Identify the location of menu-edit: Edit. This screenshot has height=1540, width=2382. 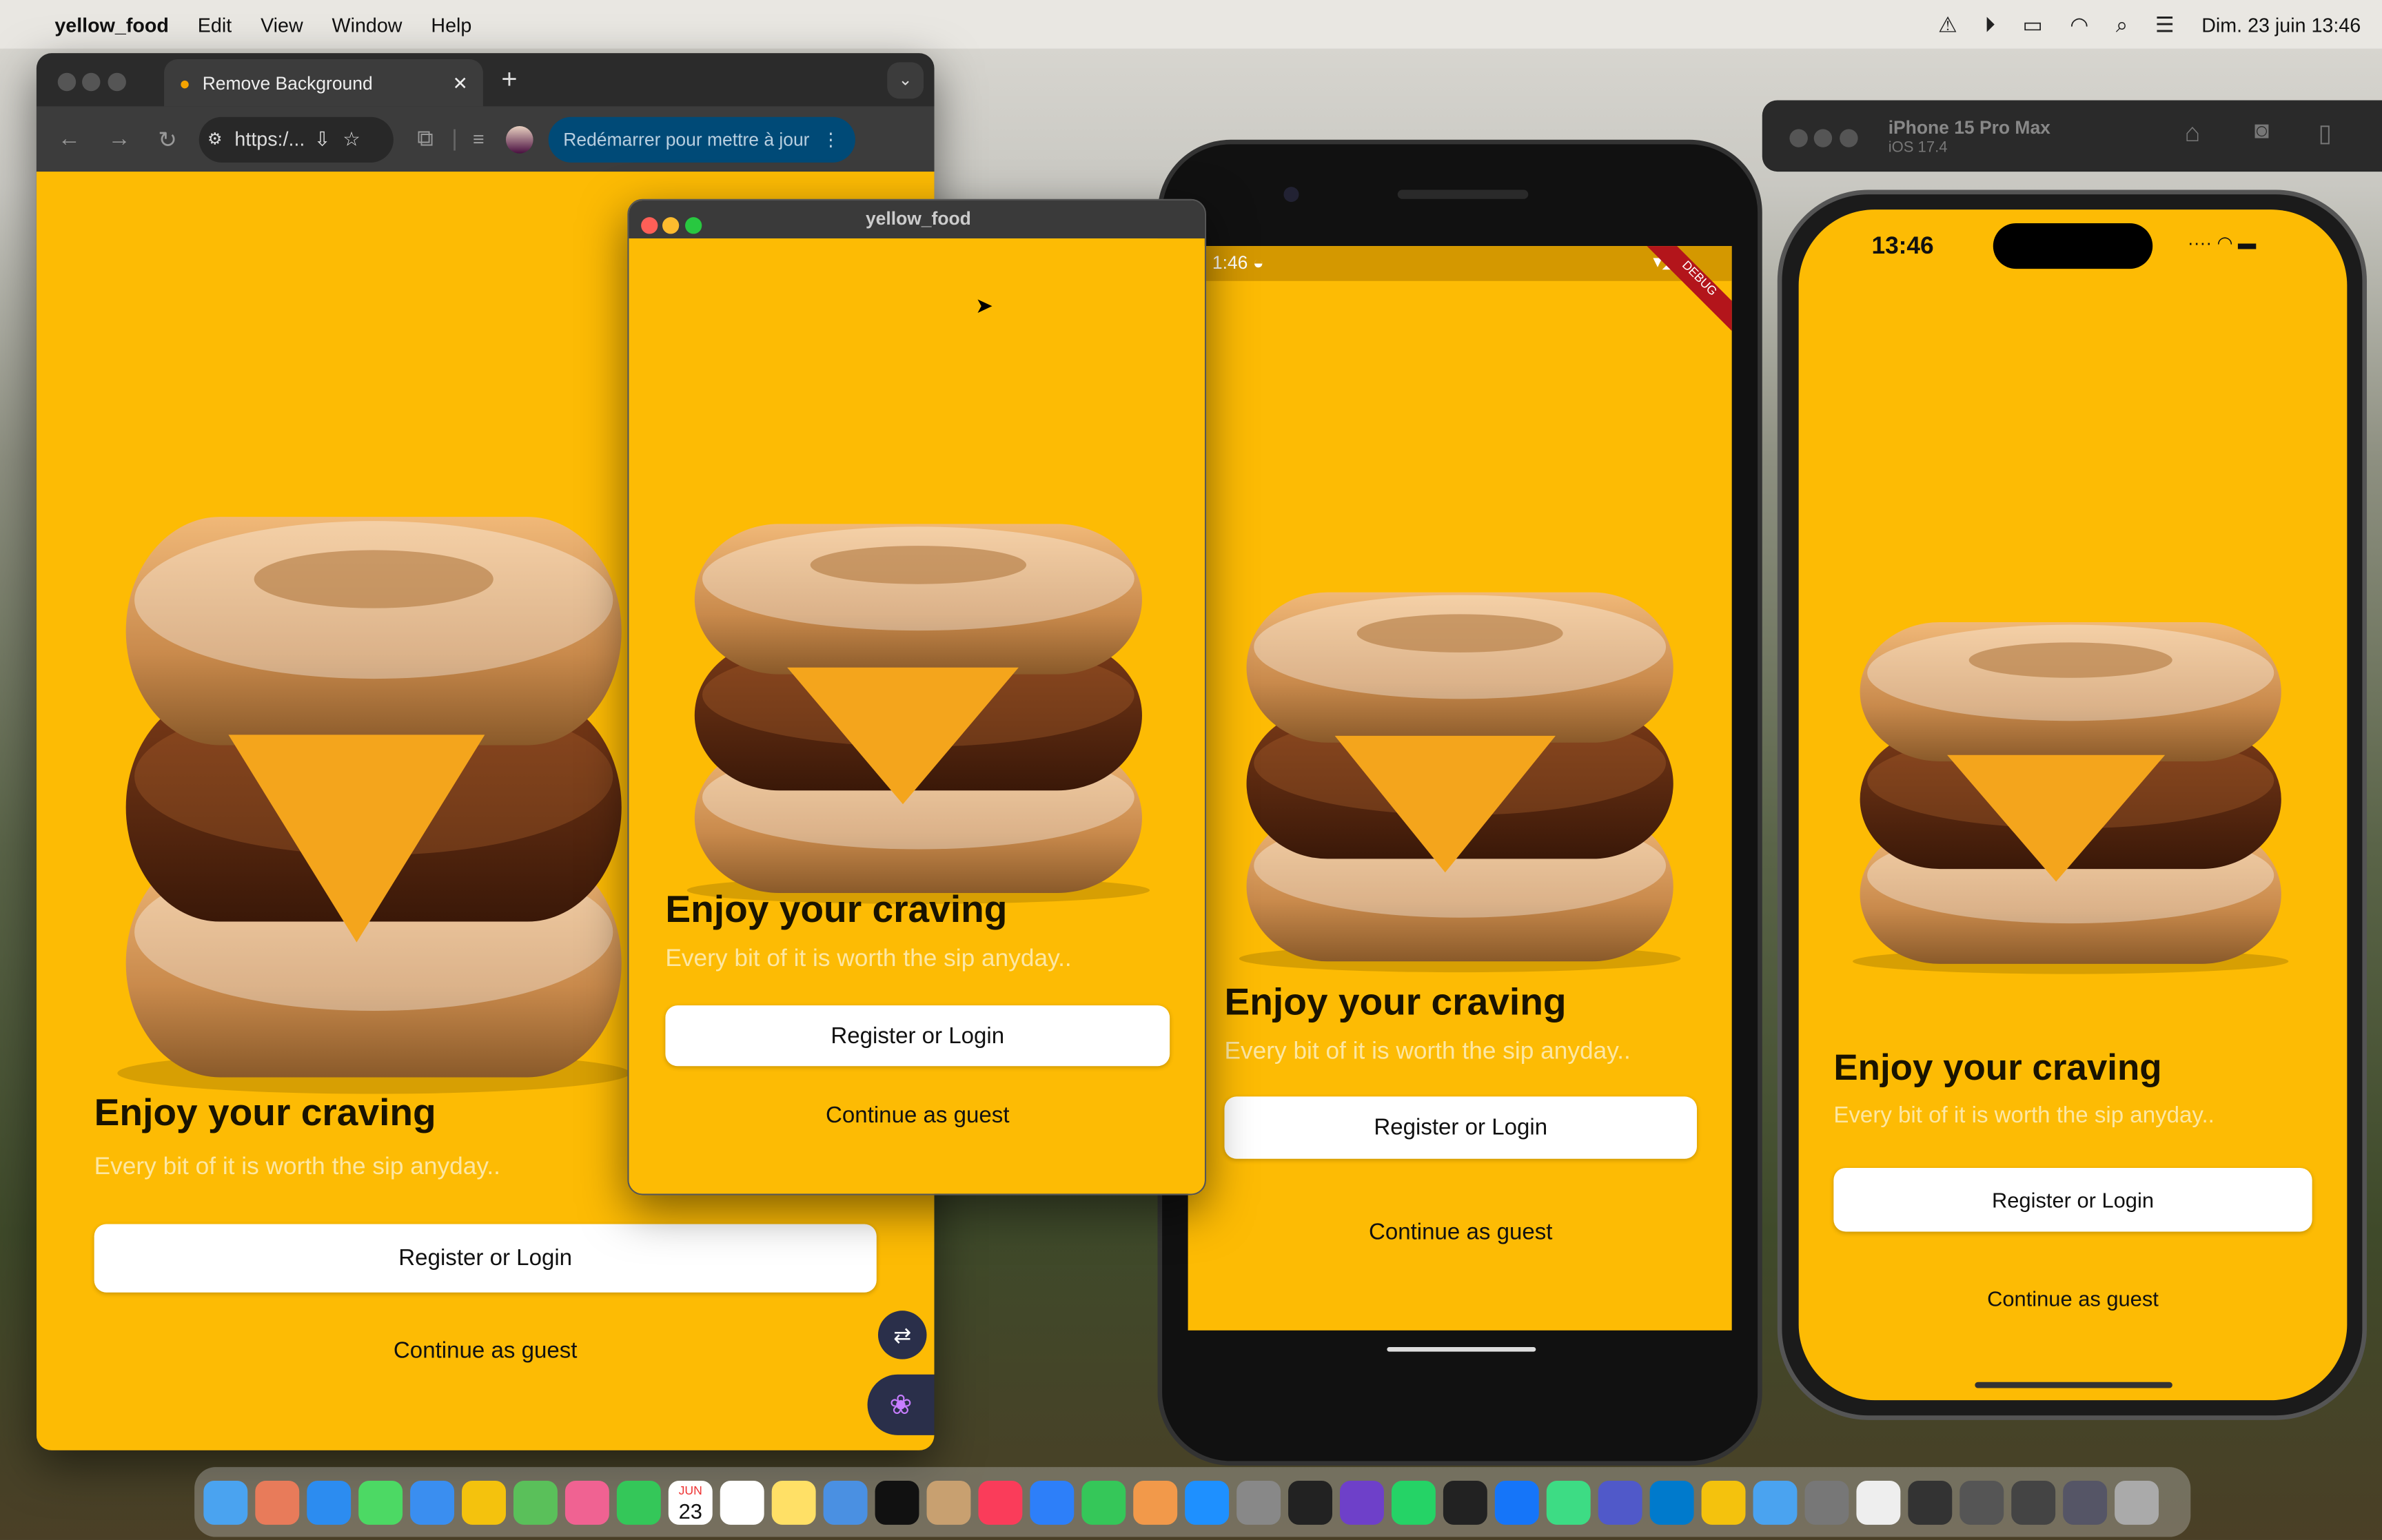
(215, 24).